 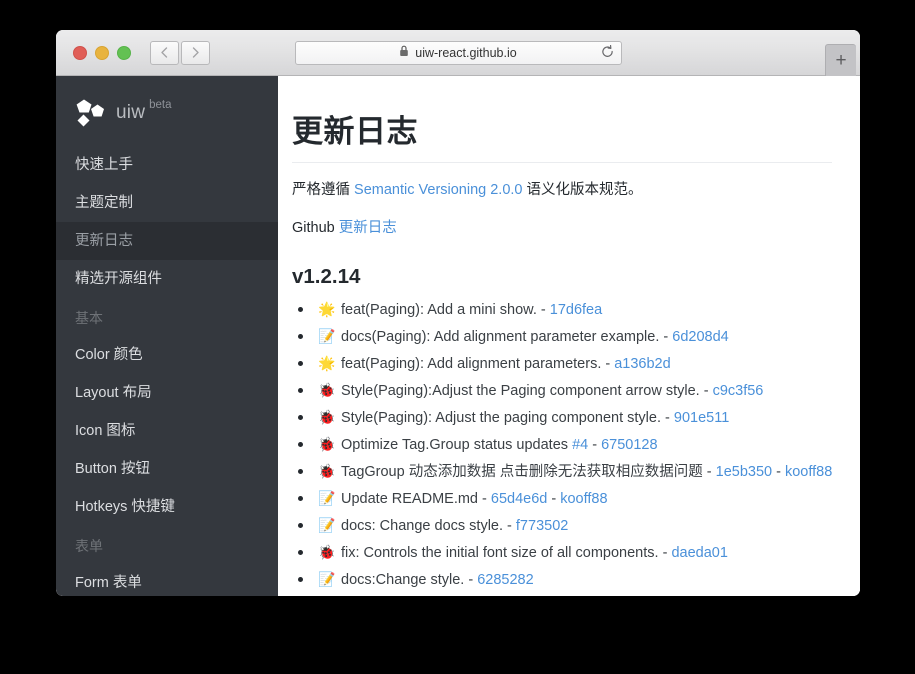 What do you see at coordinates (642, 364) in the screenshot?
I see `commit-link: a136b2d` at bounding box center [642, 364].